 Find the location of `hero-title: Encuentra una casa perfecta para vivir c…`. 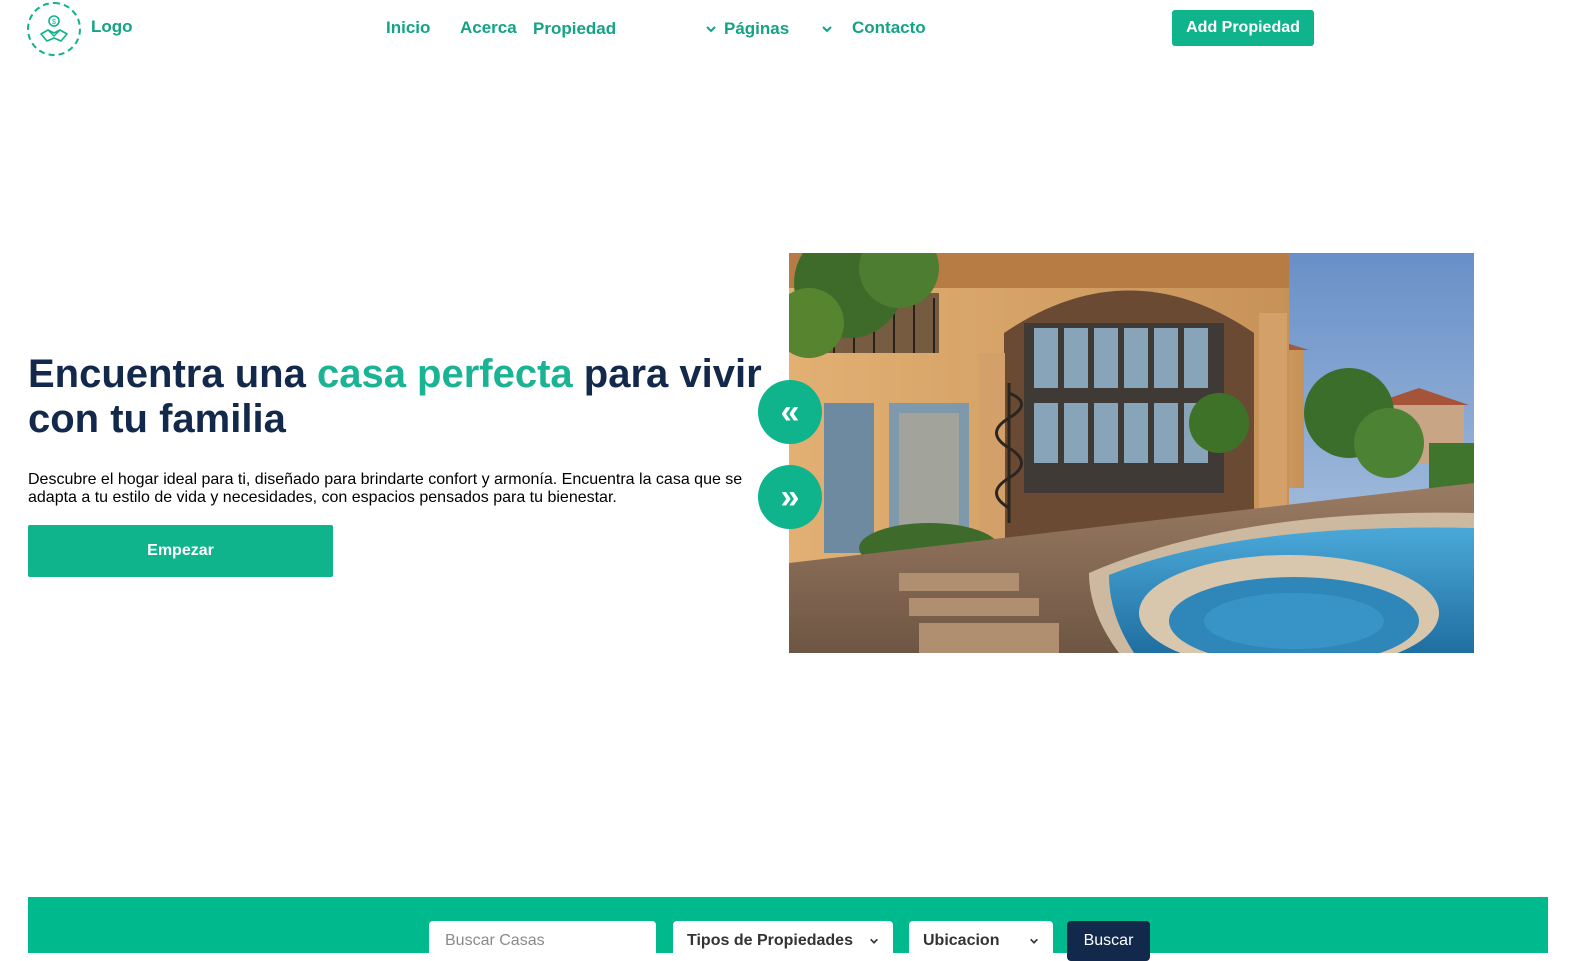

hero-title: Encuentra una casa perfecta para vivir c… is located at coordinates (408, 397).